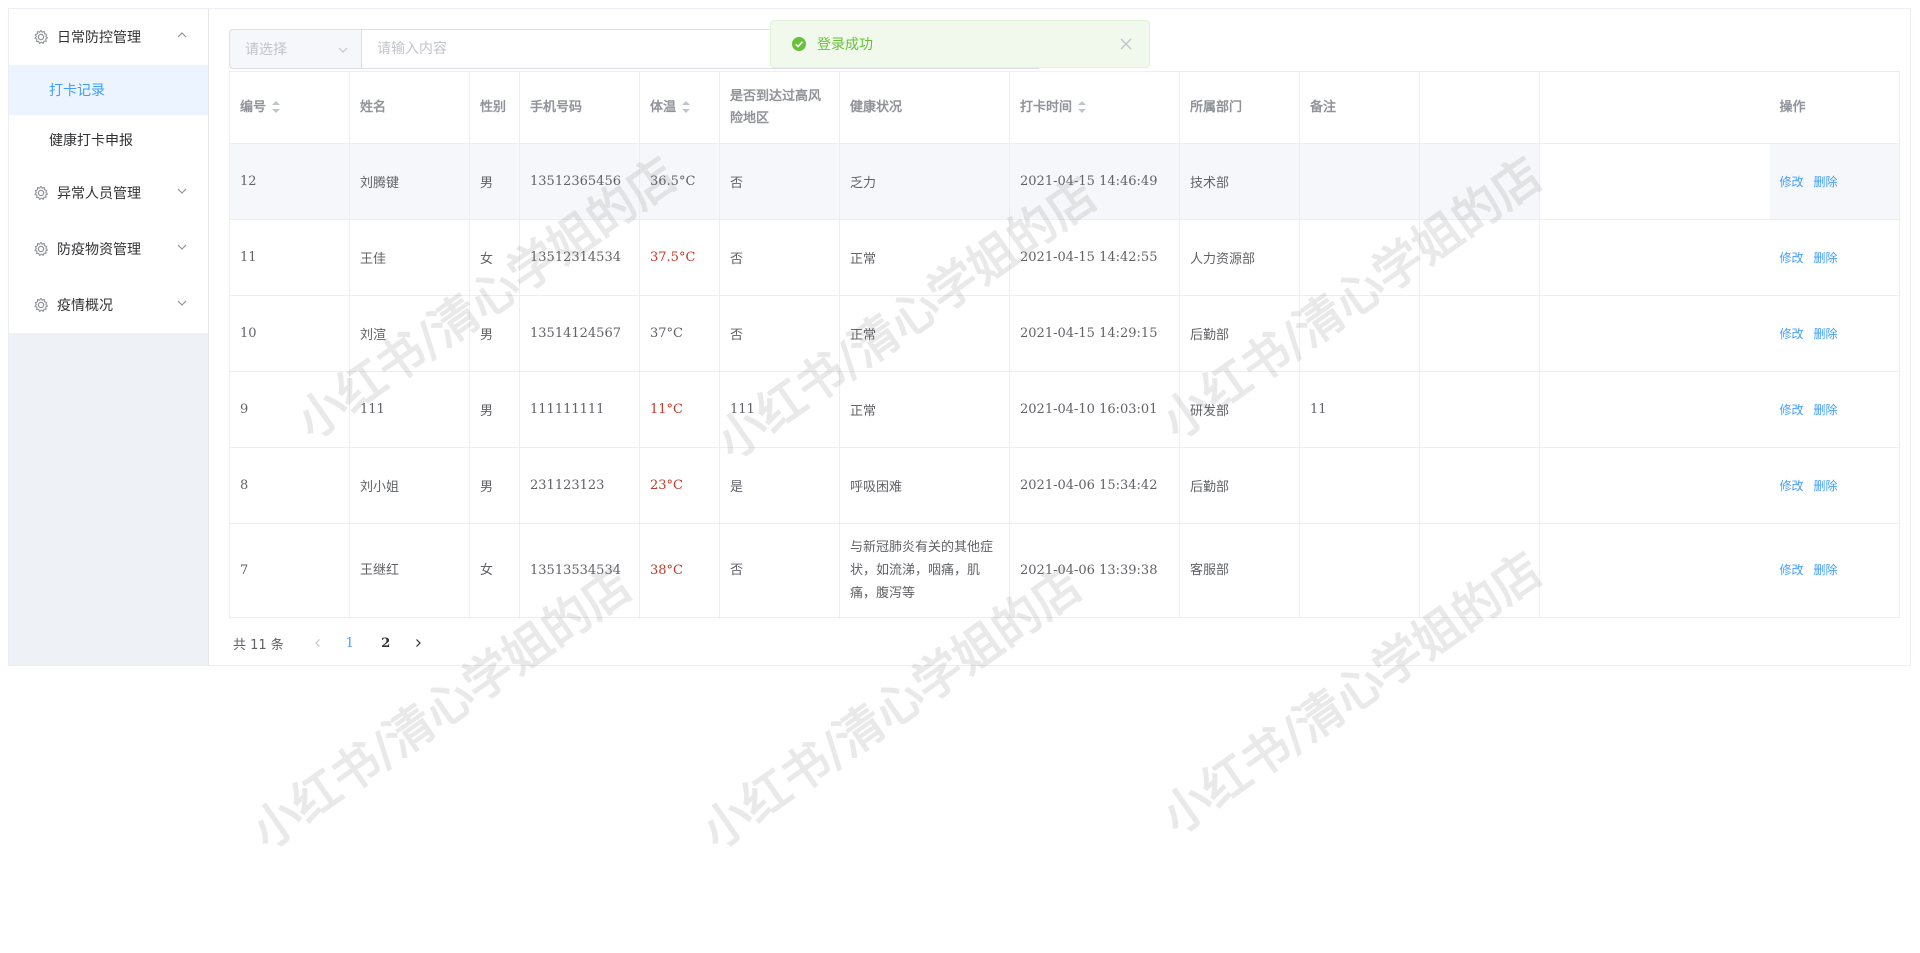 This screenshot has height=953, width=1920. I want to click on cell-health: 乏力, so click(924, 181).